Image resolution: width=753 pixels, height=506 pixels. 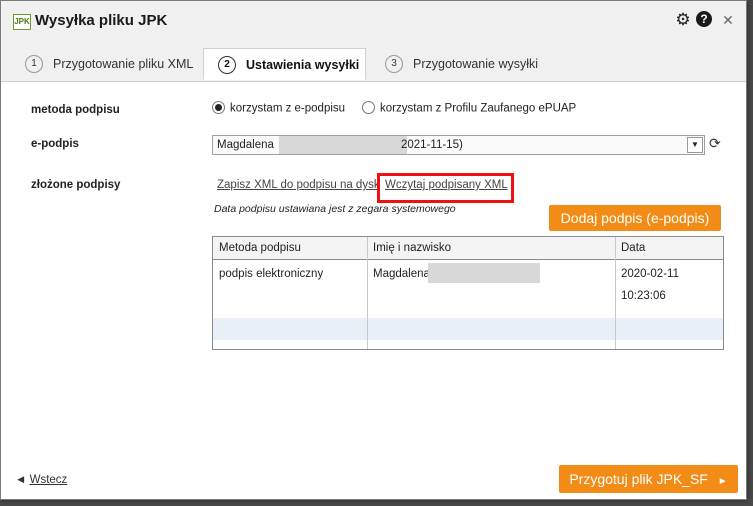 What do you see at coordinates (373, 21) in the screenshot?
I see `titlebar: JPK Wysyłka pliku JPK ⚙ ? ✕` at bounding box center [373, 21].